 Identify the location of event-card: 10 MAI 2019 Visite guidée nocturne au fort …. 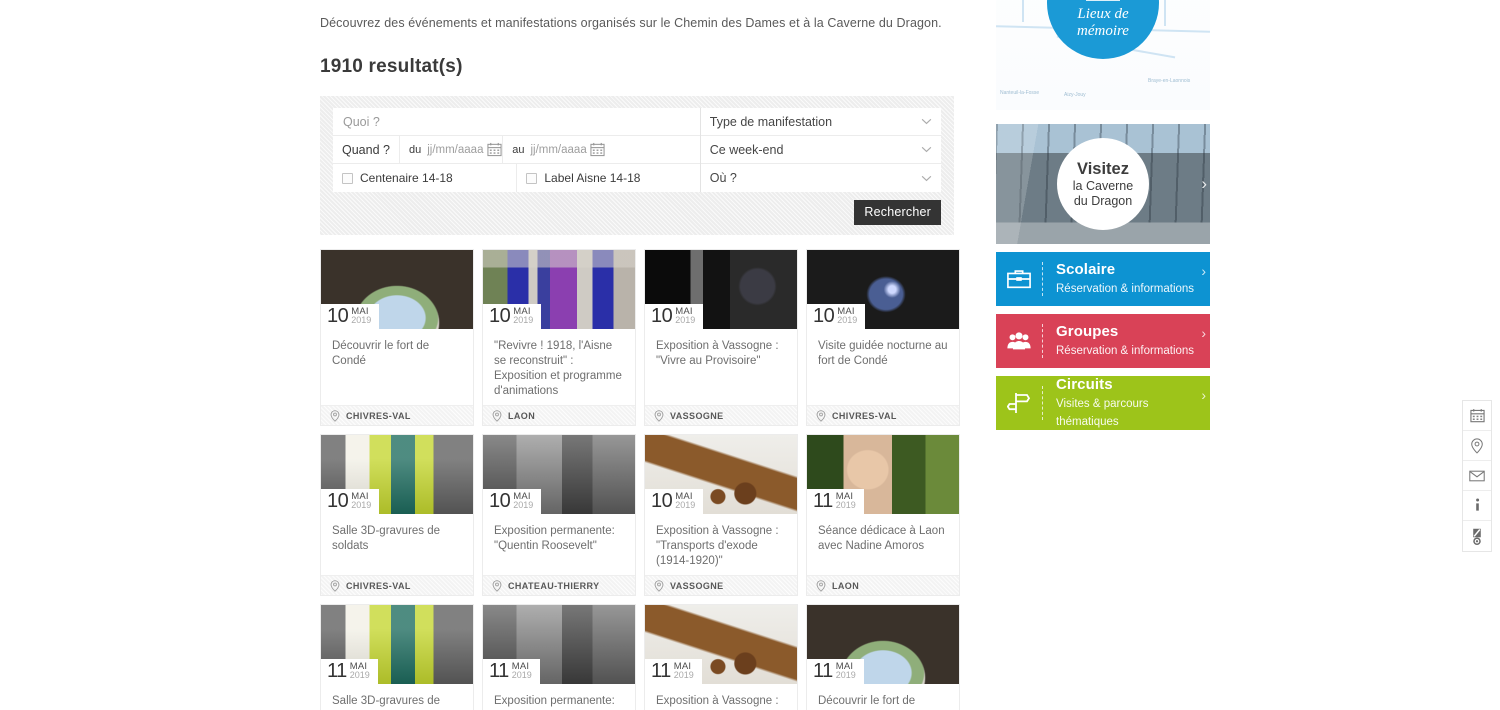
(883, 337).